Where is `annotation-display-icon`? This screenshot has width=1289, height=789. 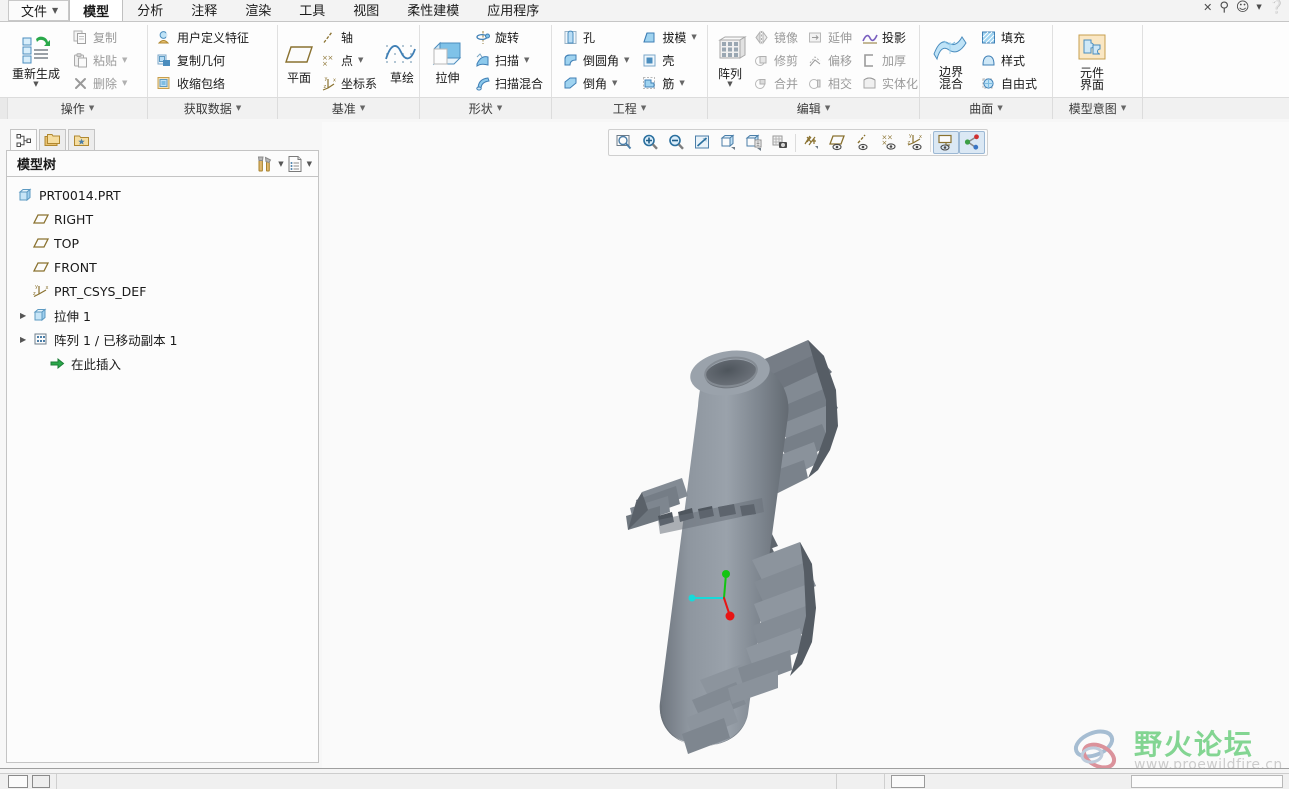
annotation-display-icon is located at coordinates (944, 142).